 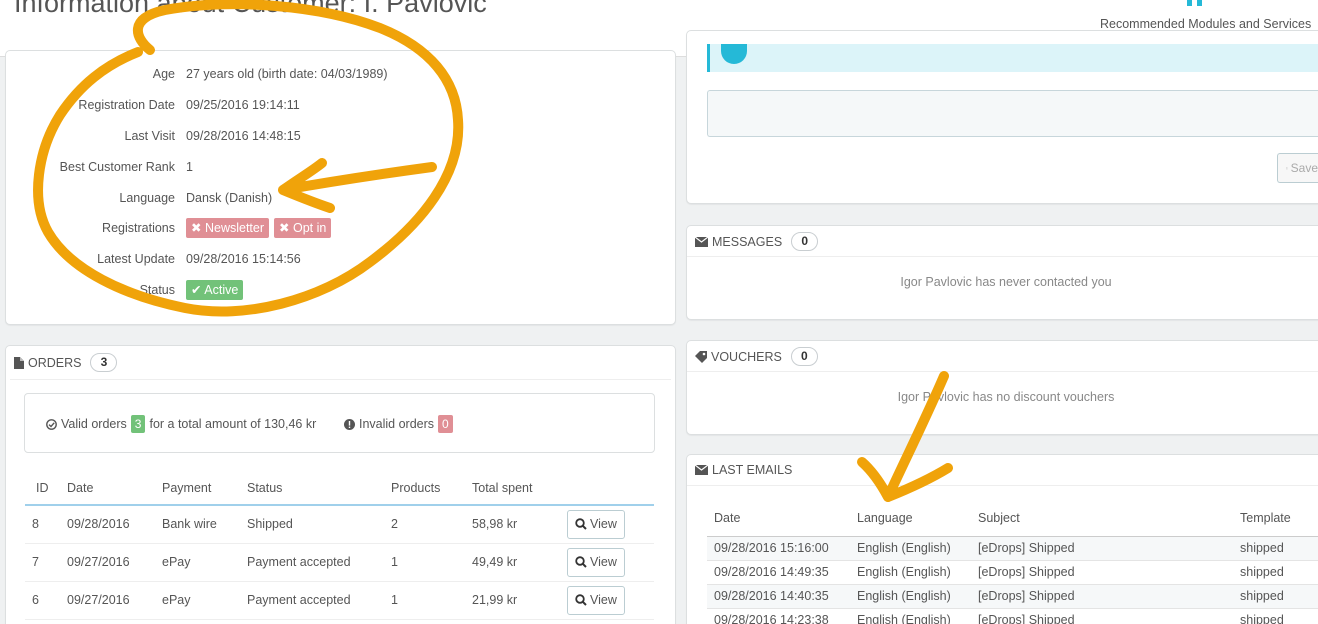 What do you see at coordinates (243, 259) in the screenshot?
I see `latest-update-value: 09/28/2016 15:14:56` at bounding box center [243, 259].